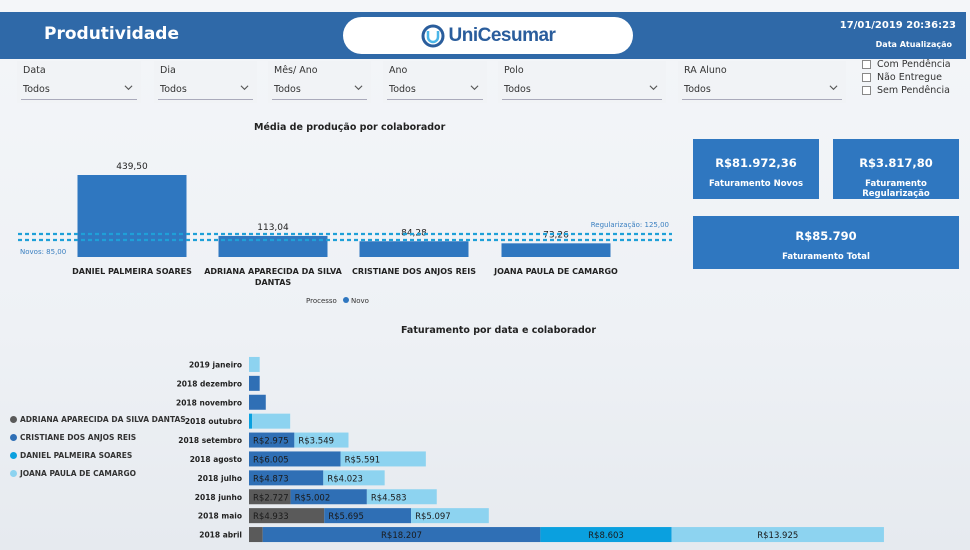 This screenshot has height=550, width=970. Describe the element at coordinates (271, 479) in the screenshot. I see `bar-value-label: R$4.873` at that location.